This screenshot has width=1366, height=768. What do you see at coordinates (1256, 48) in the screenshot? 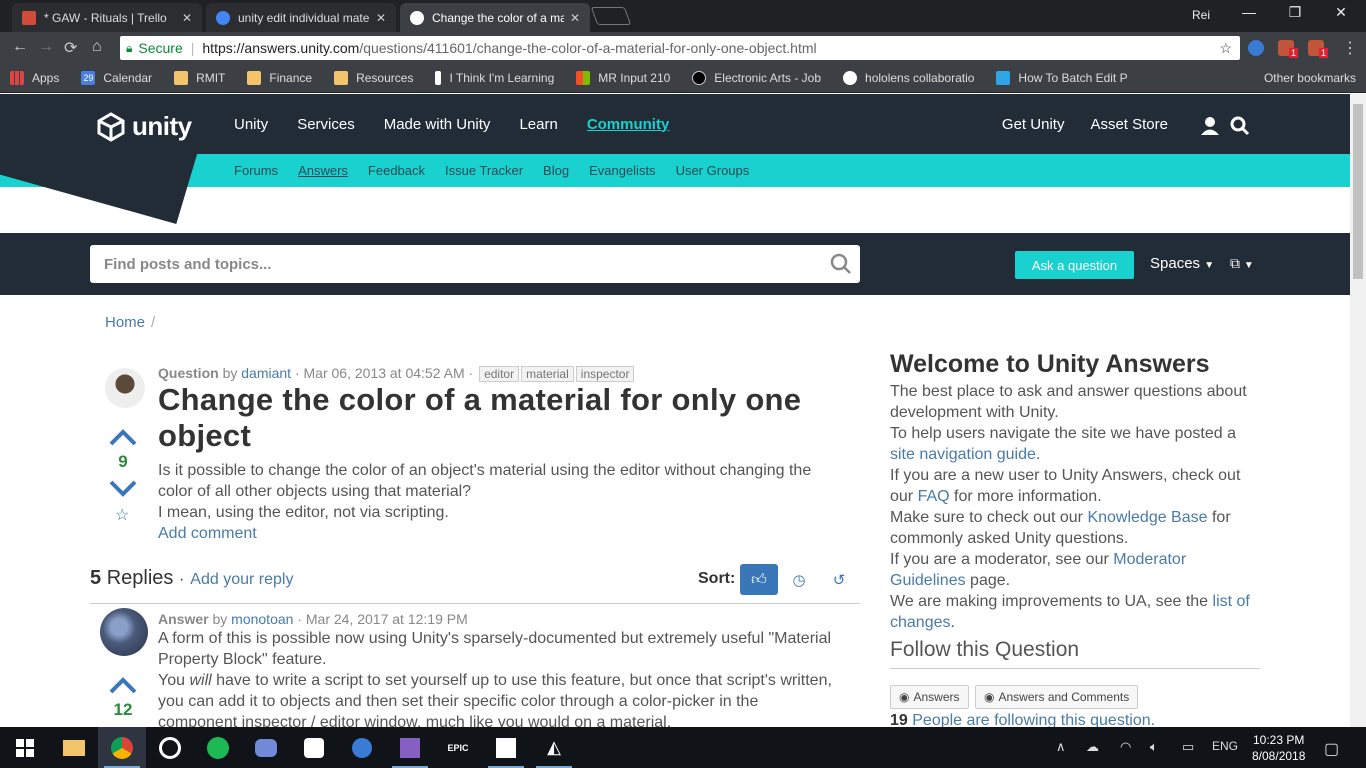
I see `extension-globe-icon` at bounding box center [1256, 48].